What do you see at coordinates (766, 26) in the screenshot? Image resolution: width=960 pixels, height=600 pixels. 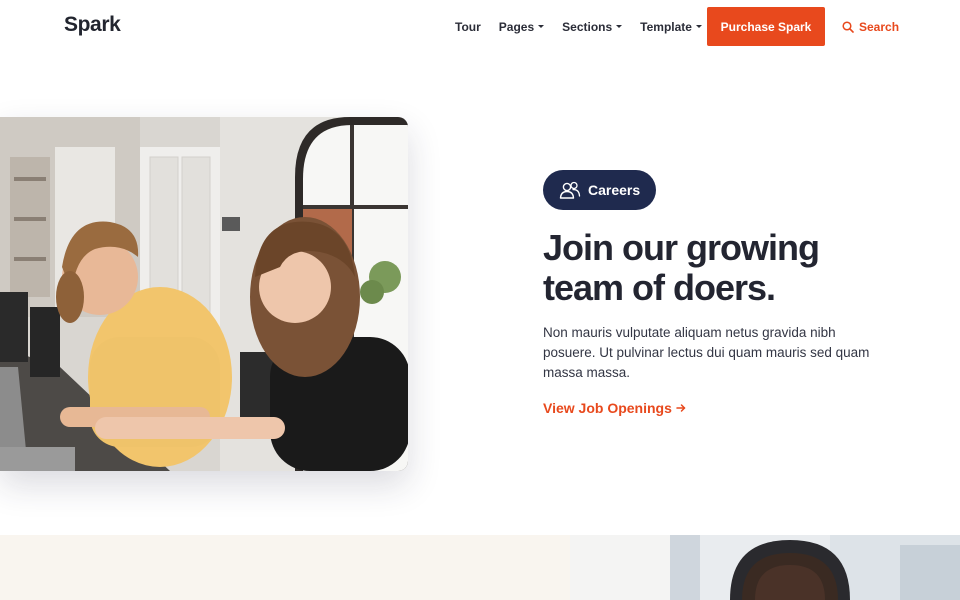 I see `purchase-button: Purchase Spark` at bounding box center [766, 26].